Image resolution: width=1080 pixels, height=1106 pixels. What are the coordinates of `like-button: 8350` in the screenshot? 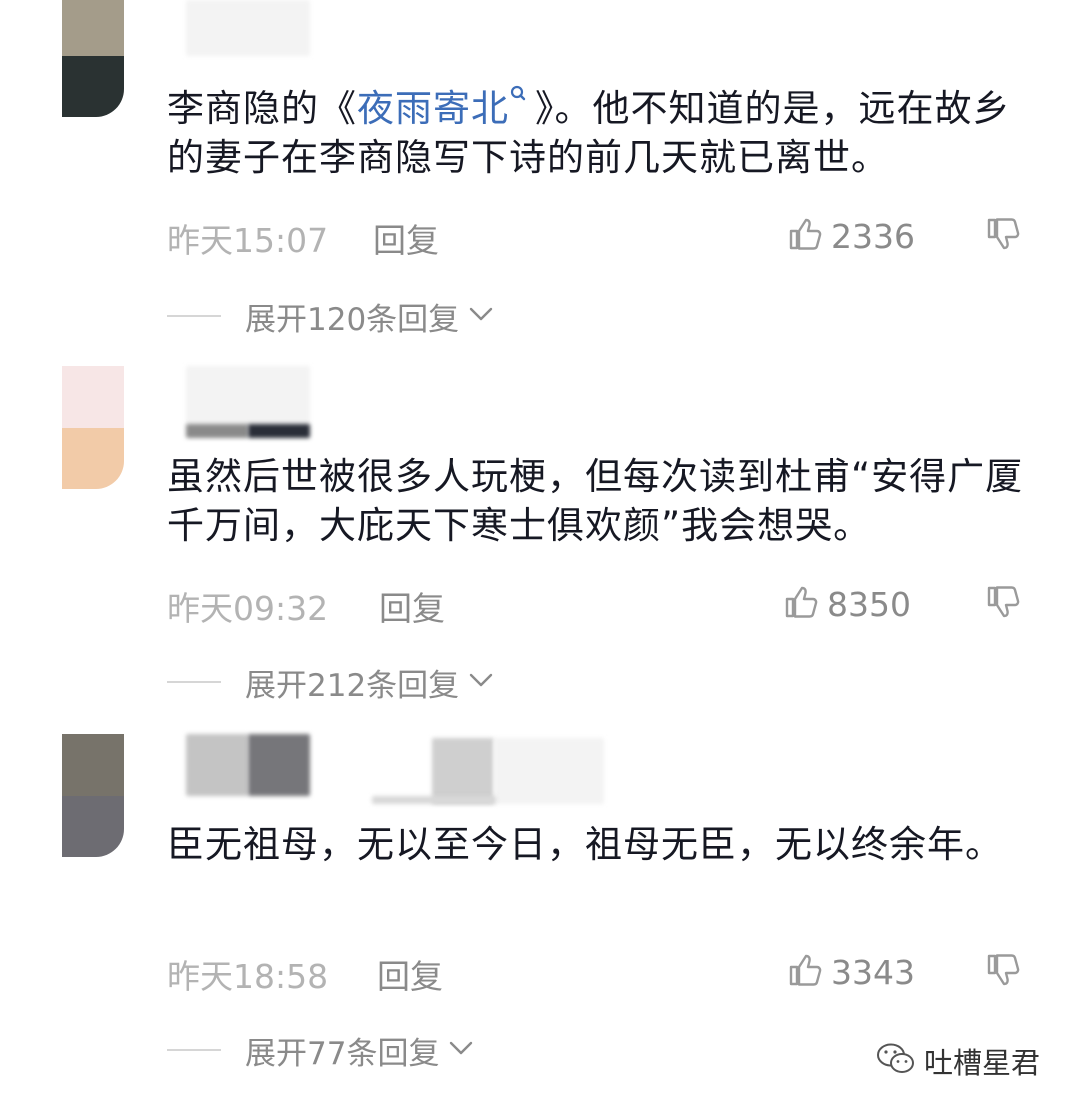 It's located at (847, 604).